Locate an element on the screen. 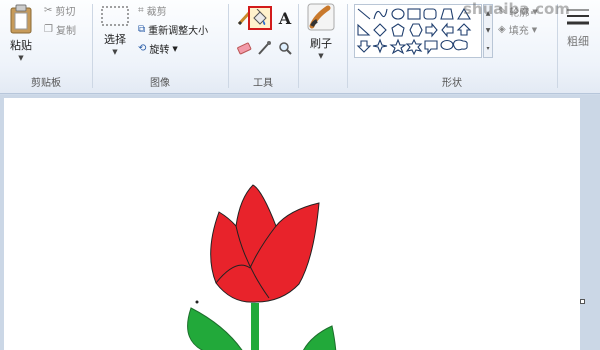 The image size is (600, 350). crop-label: 裁剪 is located at coordinates (156, 12).